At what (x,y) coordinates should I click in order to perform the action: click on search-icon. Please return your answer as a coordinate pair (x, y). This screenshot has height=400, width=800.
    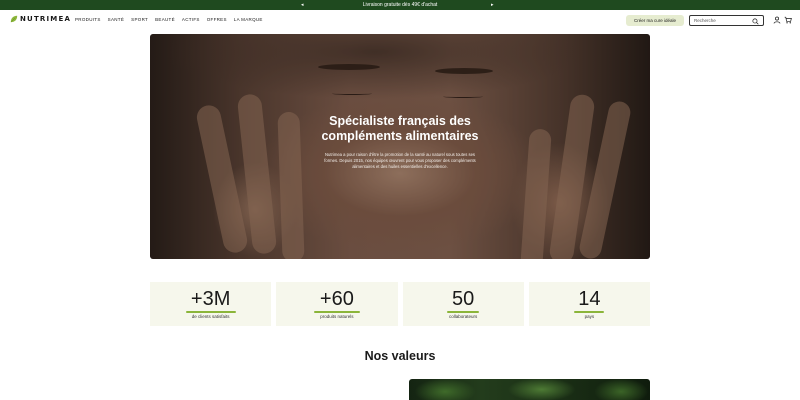
    Looking at the image, I should click on (755, 21).